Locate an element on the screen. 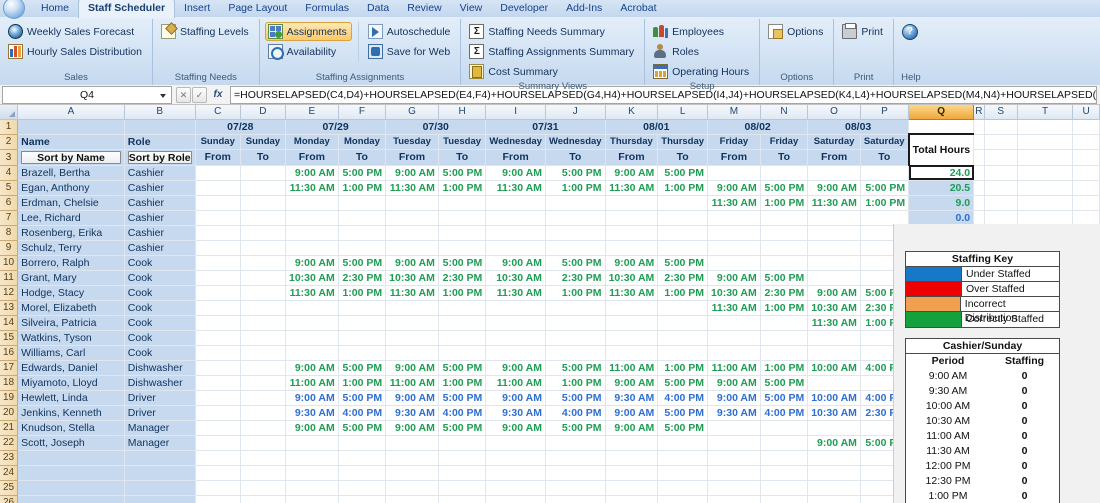 This screenshot has height=503, width=1100. column-header-T: T is located at coordinates (1045, 112).